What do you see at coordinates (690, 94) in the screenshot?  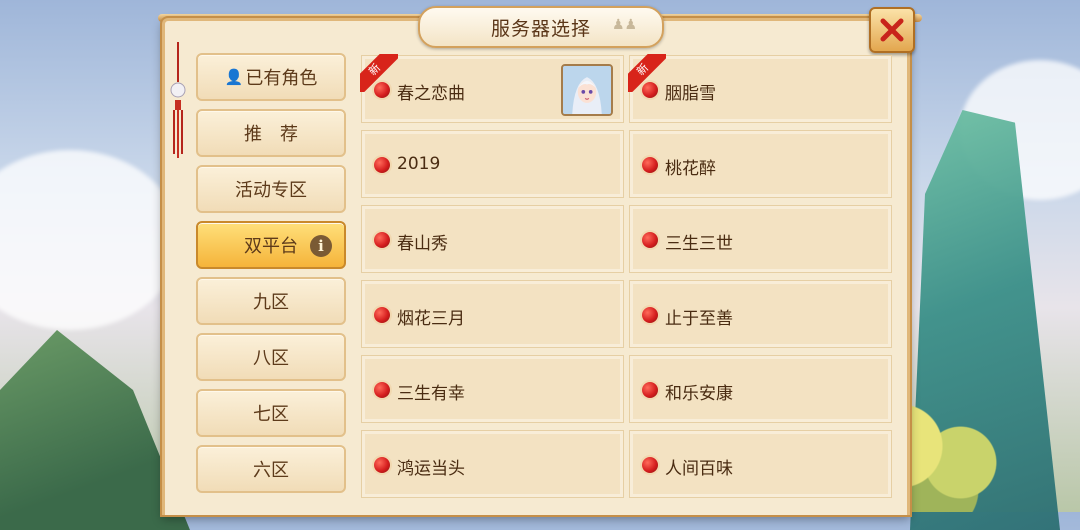 I see `server-name: 胭脂雪` at bounding box center [690, 94].